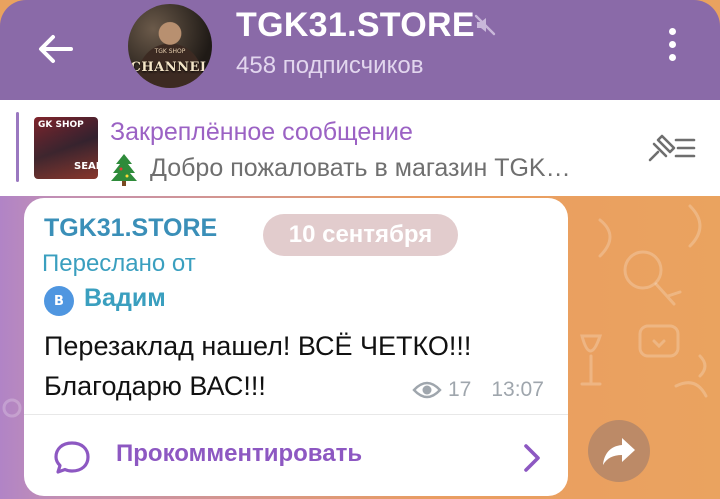  What do you see at coordinates (130, 228) in the screenshot?
I see `message-sender: TGK31.STORE` at bounding box center [130, 228].